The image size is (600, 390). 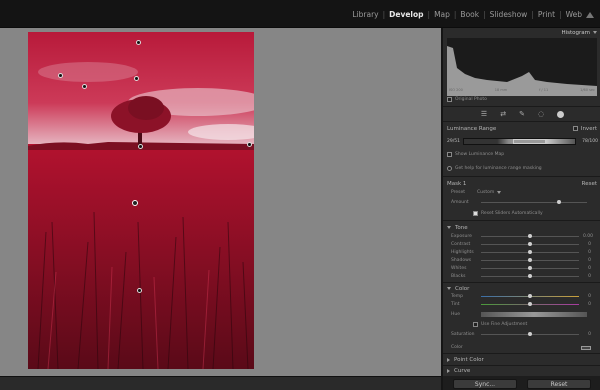 What do you see at coordinates (522, 359) in the screenshot?
I see `point-color-header: Point Color` at bounding box center [522, 359].